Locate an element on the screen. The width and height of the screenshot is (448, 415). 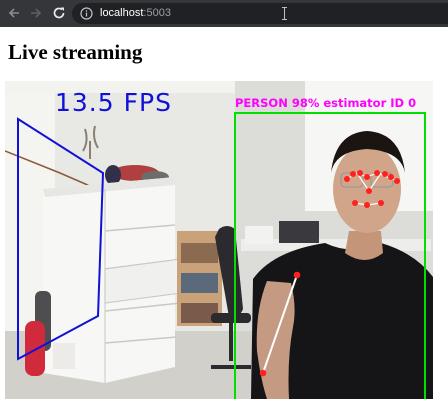
url-text: localhost:5003 is located at coordinates (135, 13).